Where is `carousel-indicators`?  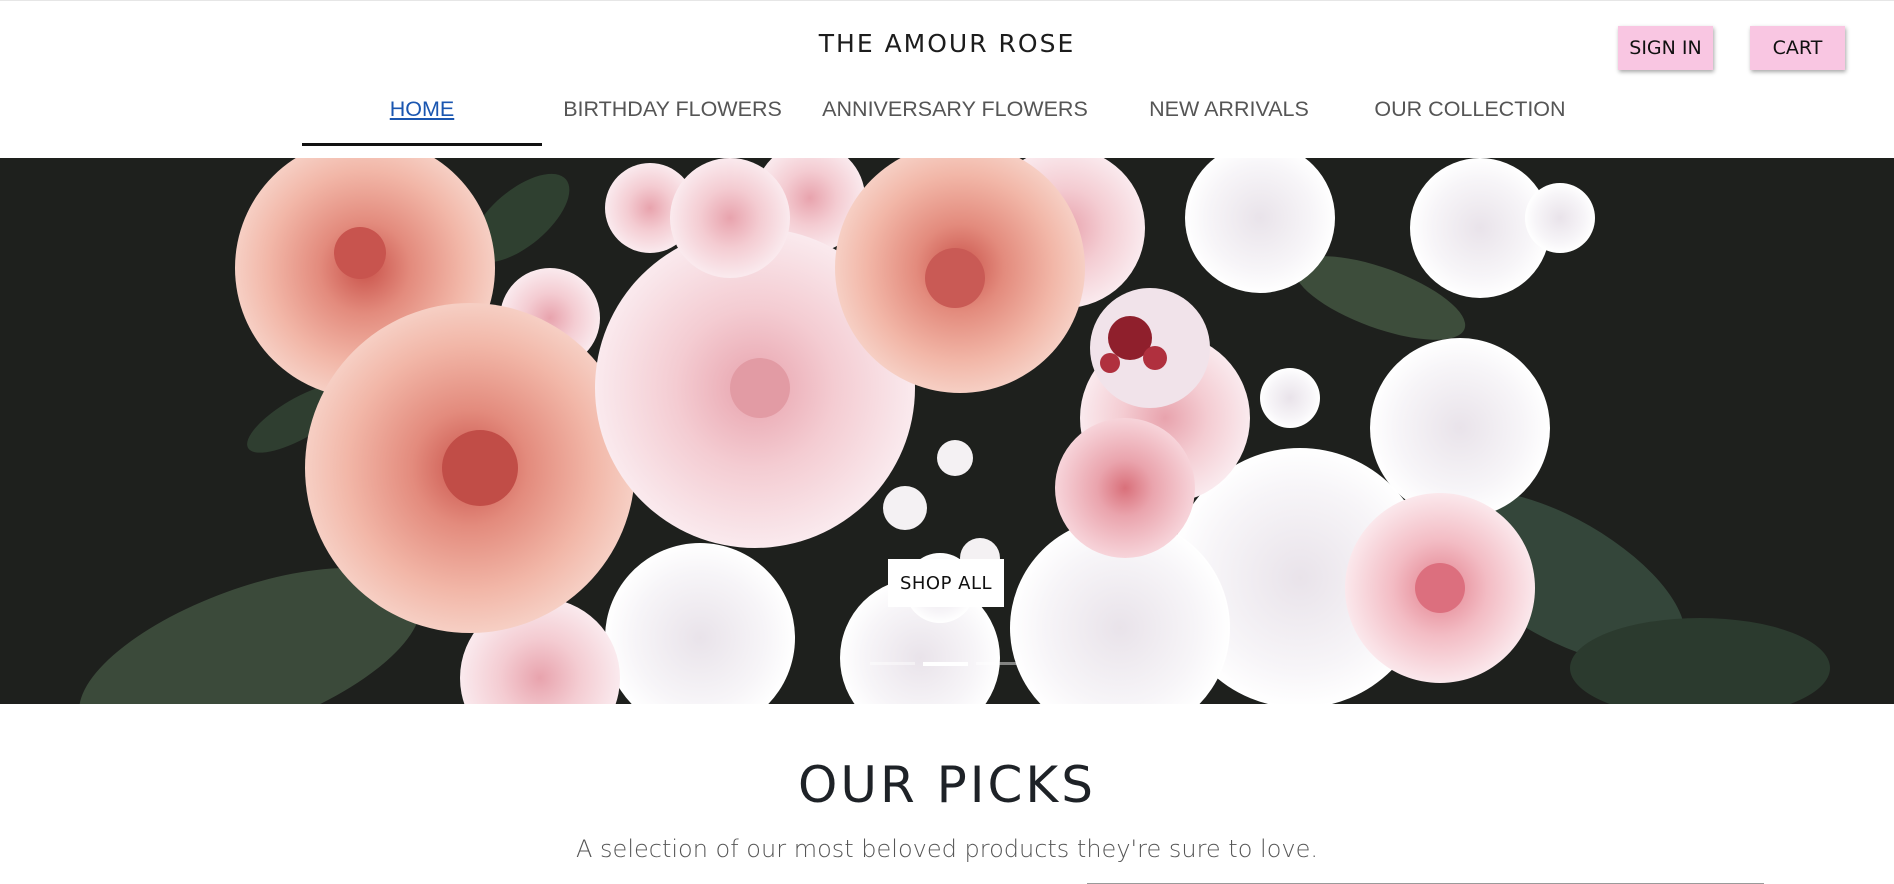 carousel-indicators is located at coordinates (947, 664).